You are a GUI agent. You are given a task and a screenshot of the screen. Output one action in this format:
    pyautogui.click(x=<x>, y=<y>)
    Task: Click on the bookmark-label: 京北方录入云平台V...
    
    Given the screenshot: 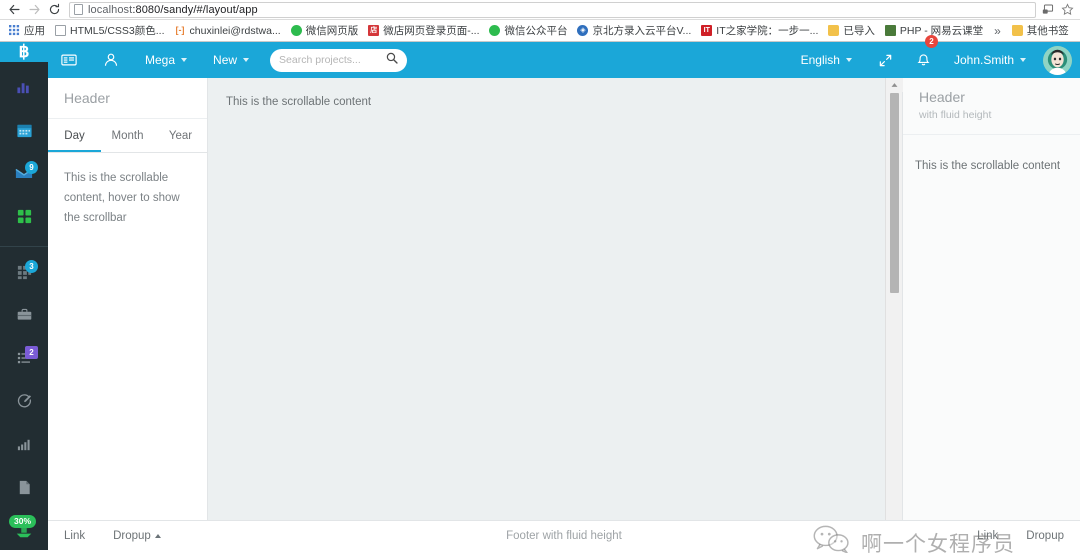 What is the action you would take?
    pyautogui.click(x=642, y=31)
    